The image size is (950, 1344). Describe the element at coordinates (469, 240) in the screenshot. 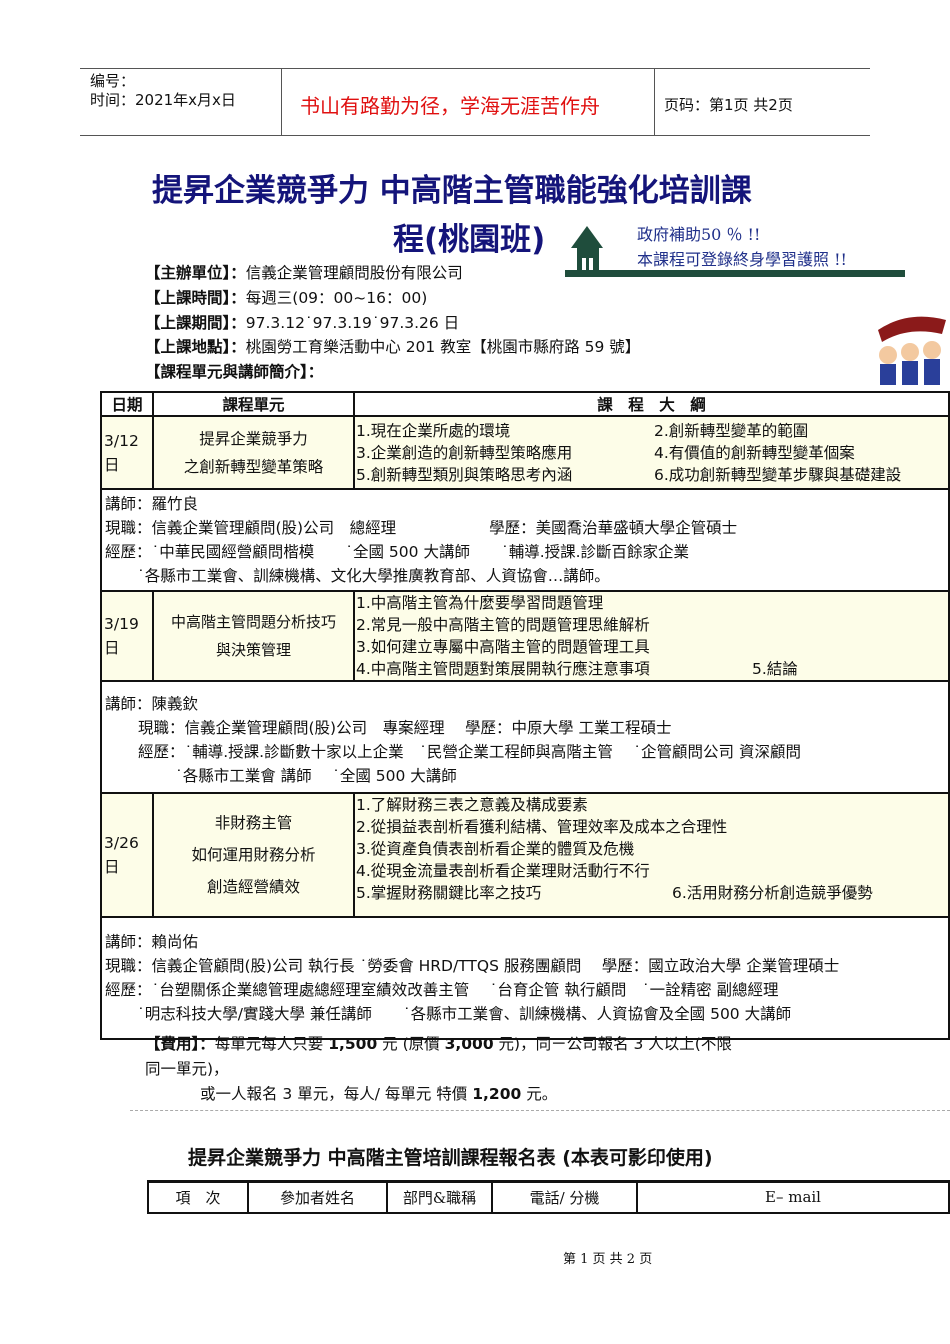

I see `page-title-line2: 程(桃園班)` at that location.